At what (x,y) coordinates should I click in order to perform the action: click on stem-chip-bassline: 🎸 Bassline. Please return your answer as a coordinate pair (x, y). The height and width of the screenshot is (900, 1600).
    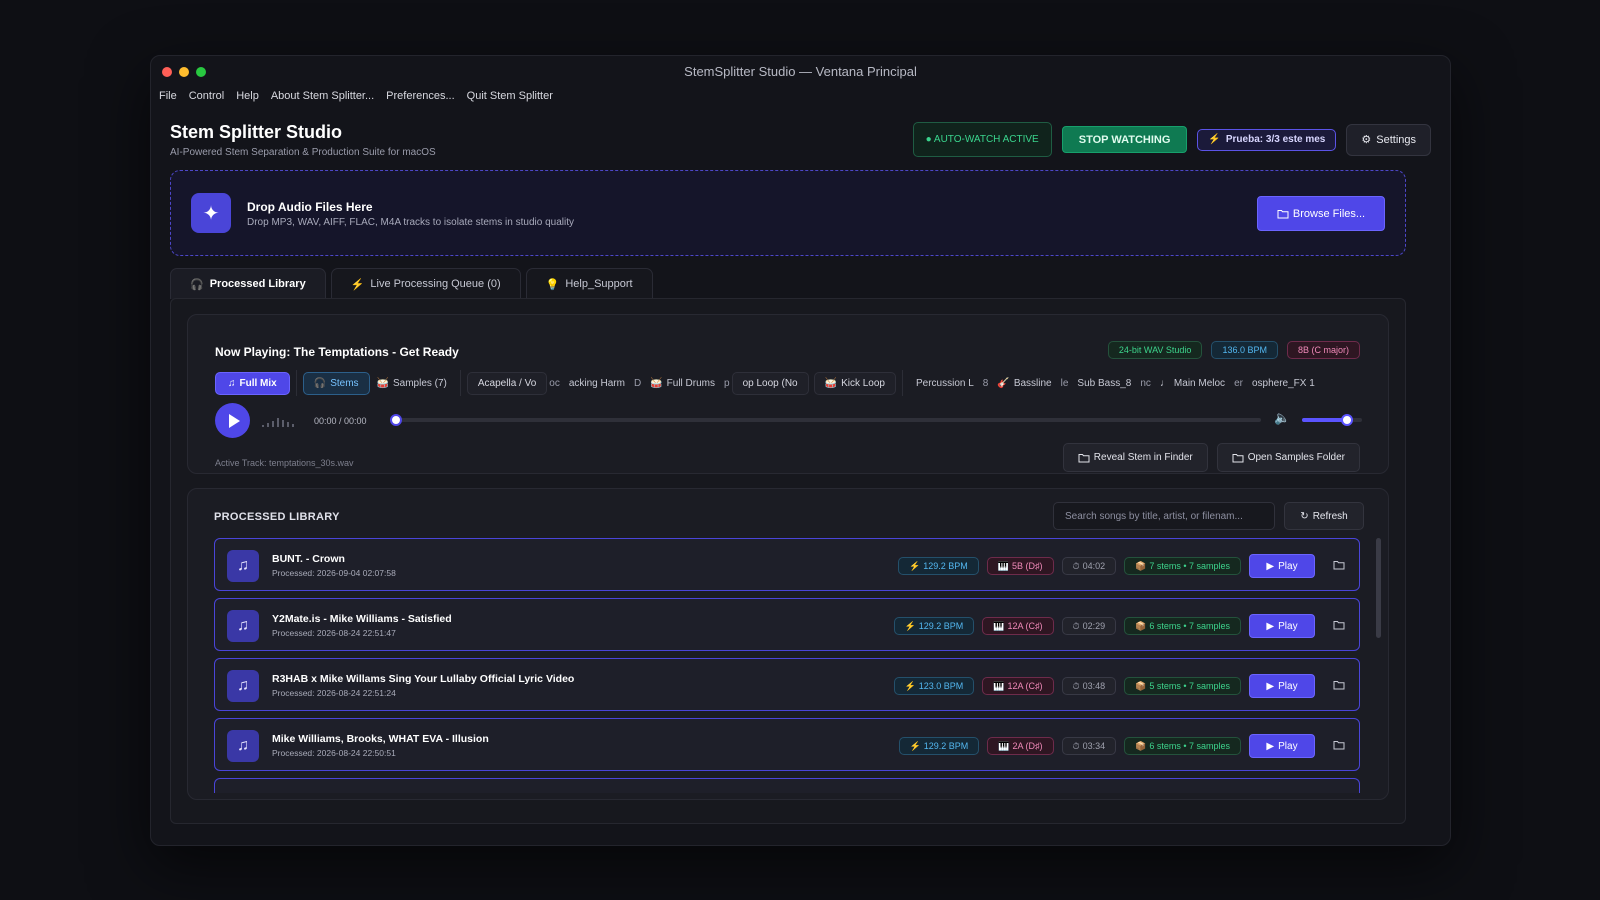
    Looking at the image, I should click on (1024, 383).